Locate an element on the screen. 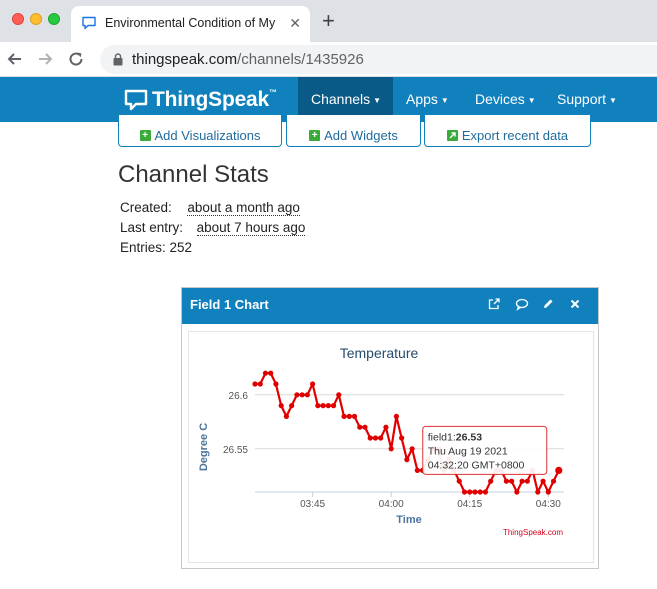  window-zoom-button is located at coordinates (54, 19).